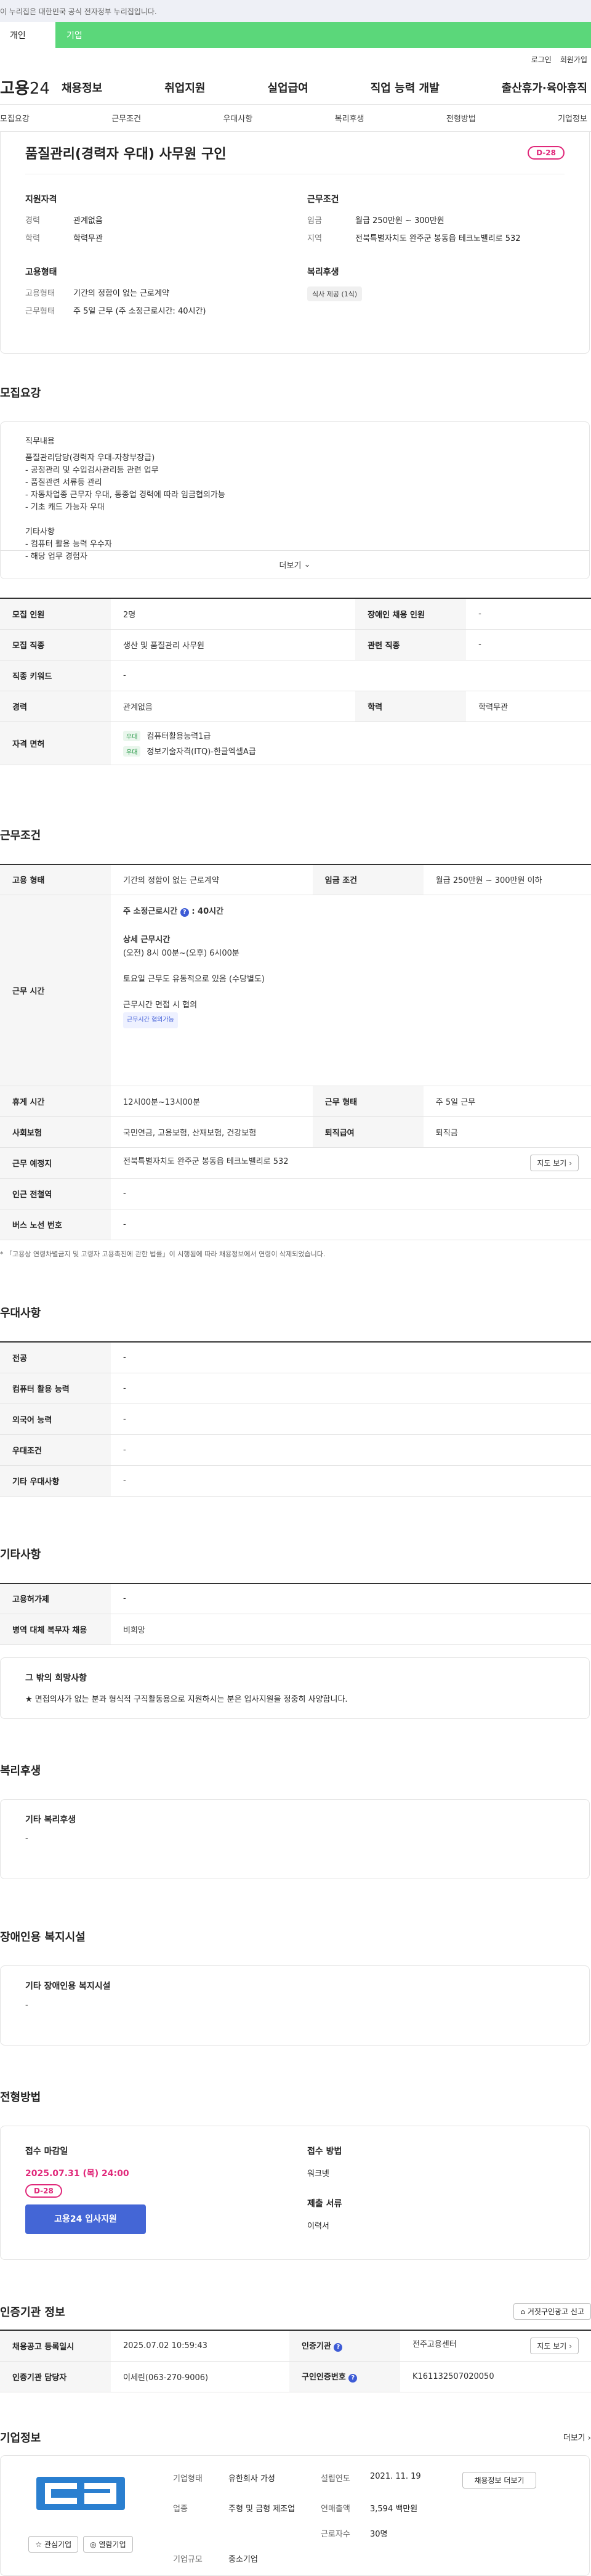 This screenshot has width=591, height=2576. What do you see at coordinates (126, 118) in the screenshot?
I see `tab-conditions: 근무조건` at bounding box center [126, 118].